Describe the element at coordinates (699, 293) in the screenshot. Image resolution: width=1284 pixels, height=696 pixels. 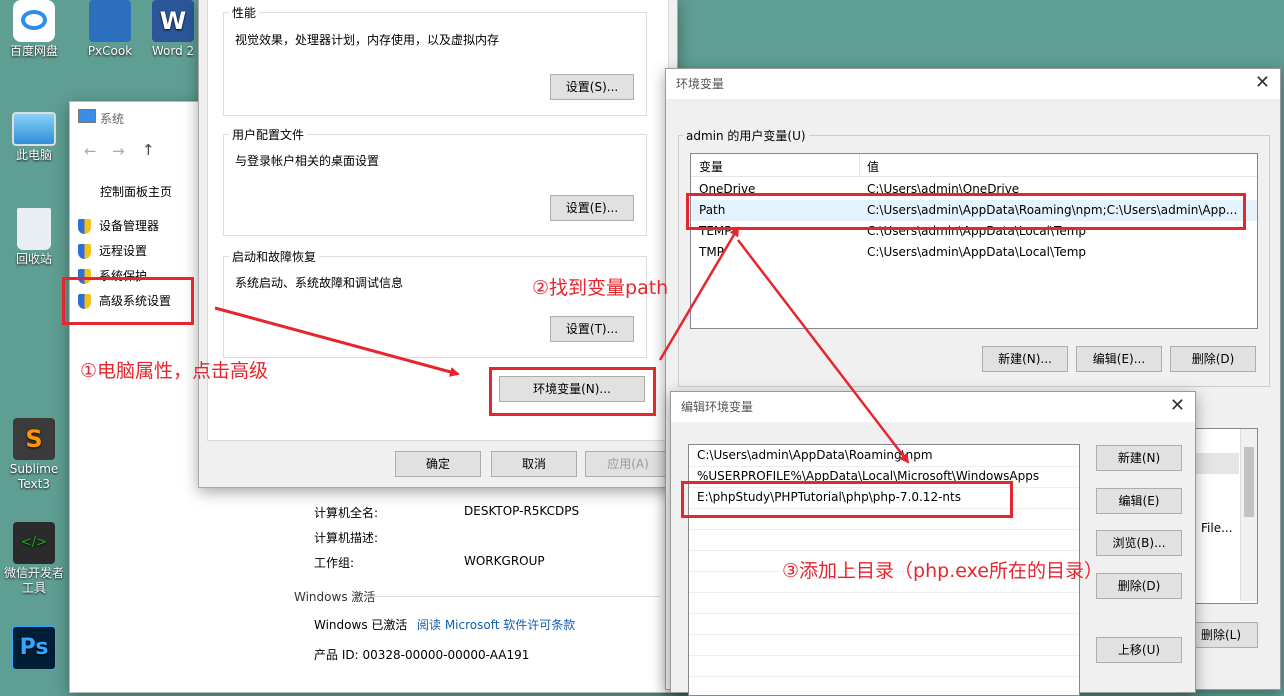
I see `arrow-to-path-row` at that location.